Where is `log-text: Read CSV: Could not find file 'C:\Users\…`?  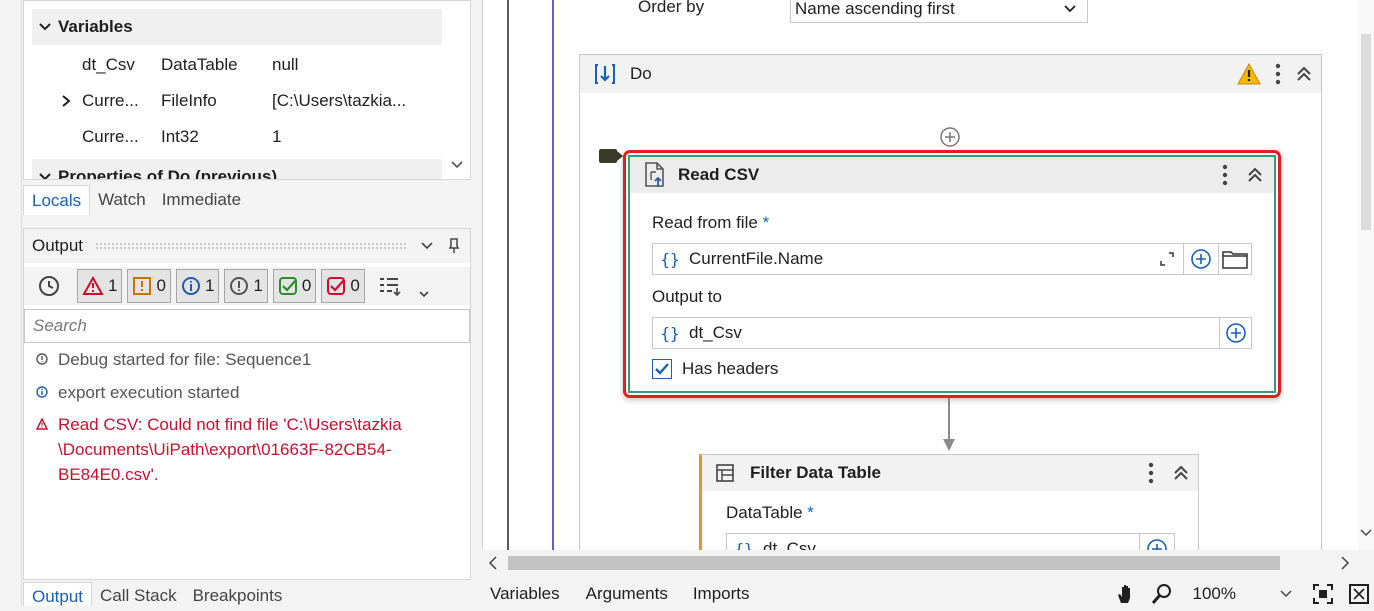 log-text: Read CSV: Could not find file 'C:\Users\… is located at coordinates (230, 449).